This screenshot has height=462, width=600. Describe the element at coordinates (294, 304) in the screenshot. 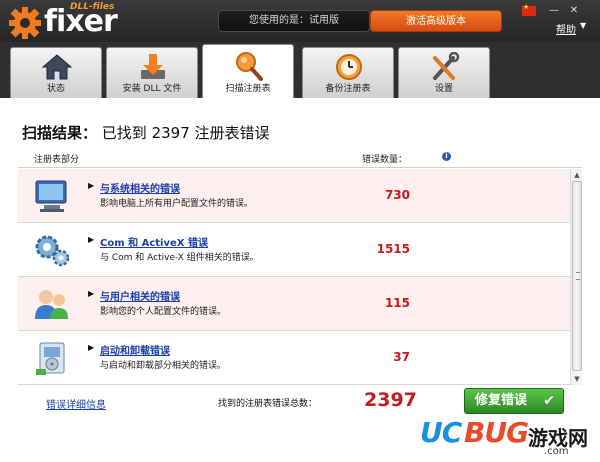

I see `error-row-user: ▶ 与用户相关的错误 影响您的个人配置文件的错误。 115` at that location.